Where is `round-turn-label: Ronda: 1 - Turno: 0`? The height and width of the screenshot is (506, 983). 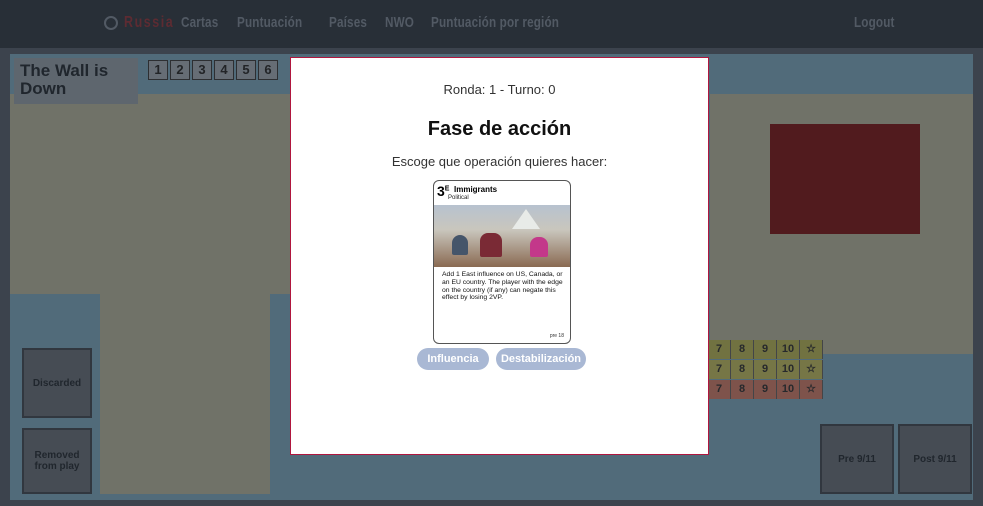 round-turn-label: Ronda: 1 - Turno: 0 is located at coordinates (499, 89).